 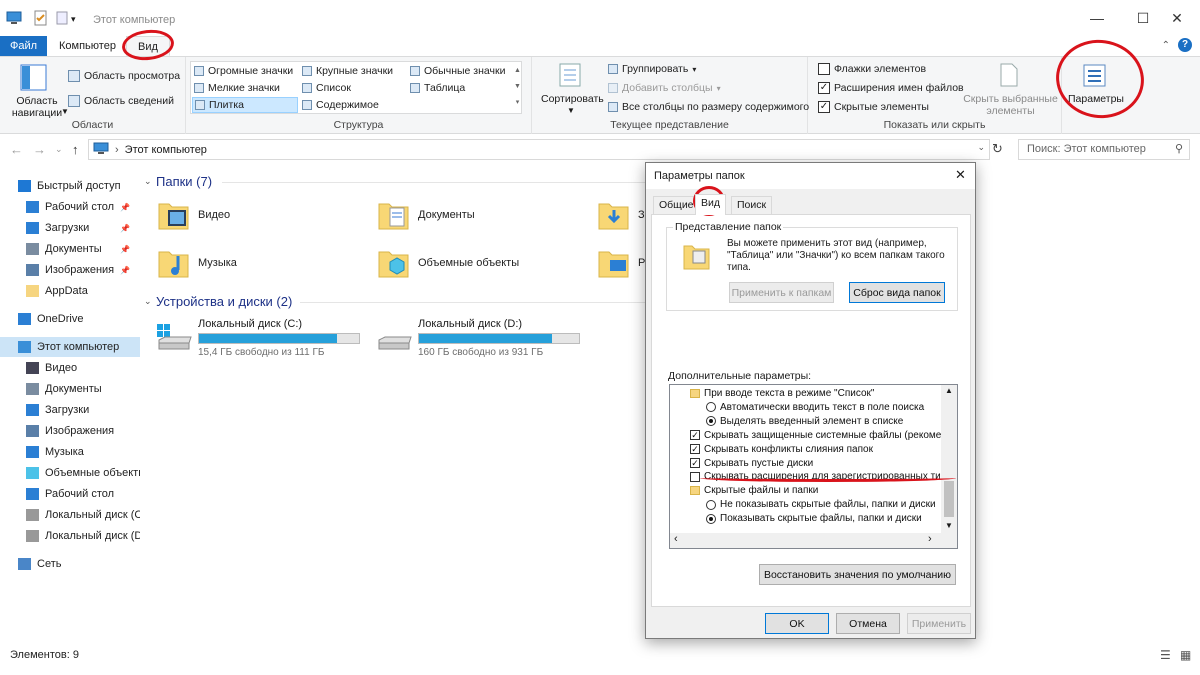 I want to click on details-pane-button: Область сведений, so click(x=121, y=101).